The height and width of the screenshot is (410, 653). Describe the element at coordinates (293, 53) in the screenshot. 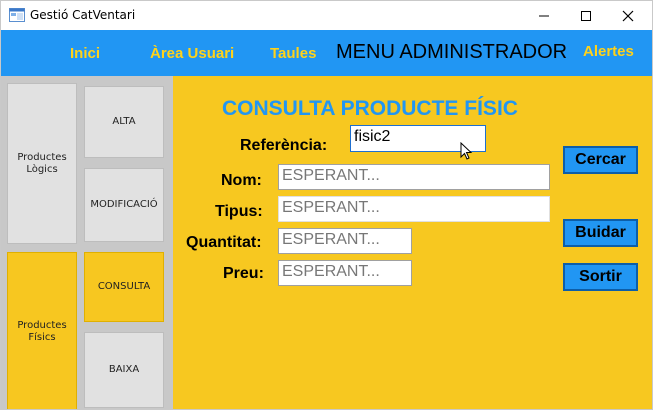

I see `menu-taules: Taules` at that location.